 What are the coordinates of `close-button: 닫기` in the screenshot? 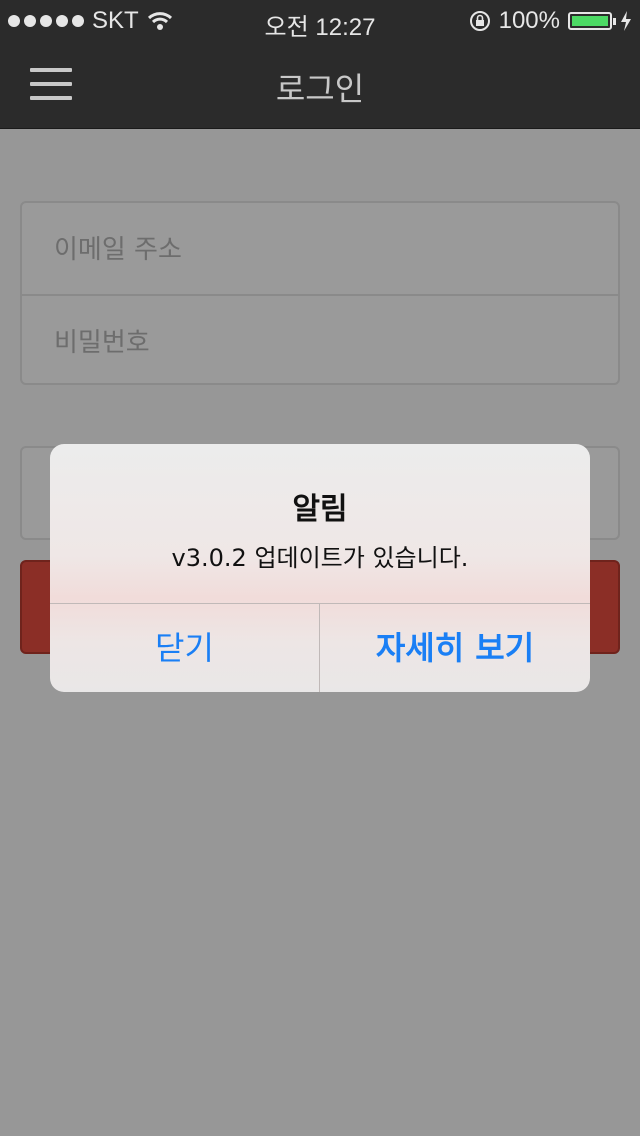 It's located at (184, 648).